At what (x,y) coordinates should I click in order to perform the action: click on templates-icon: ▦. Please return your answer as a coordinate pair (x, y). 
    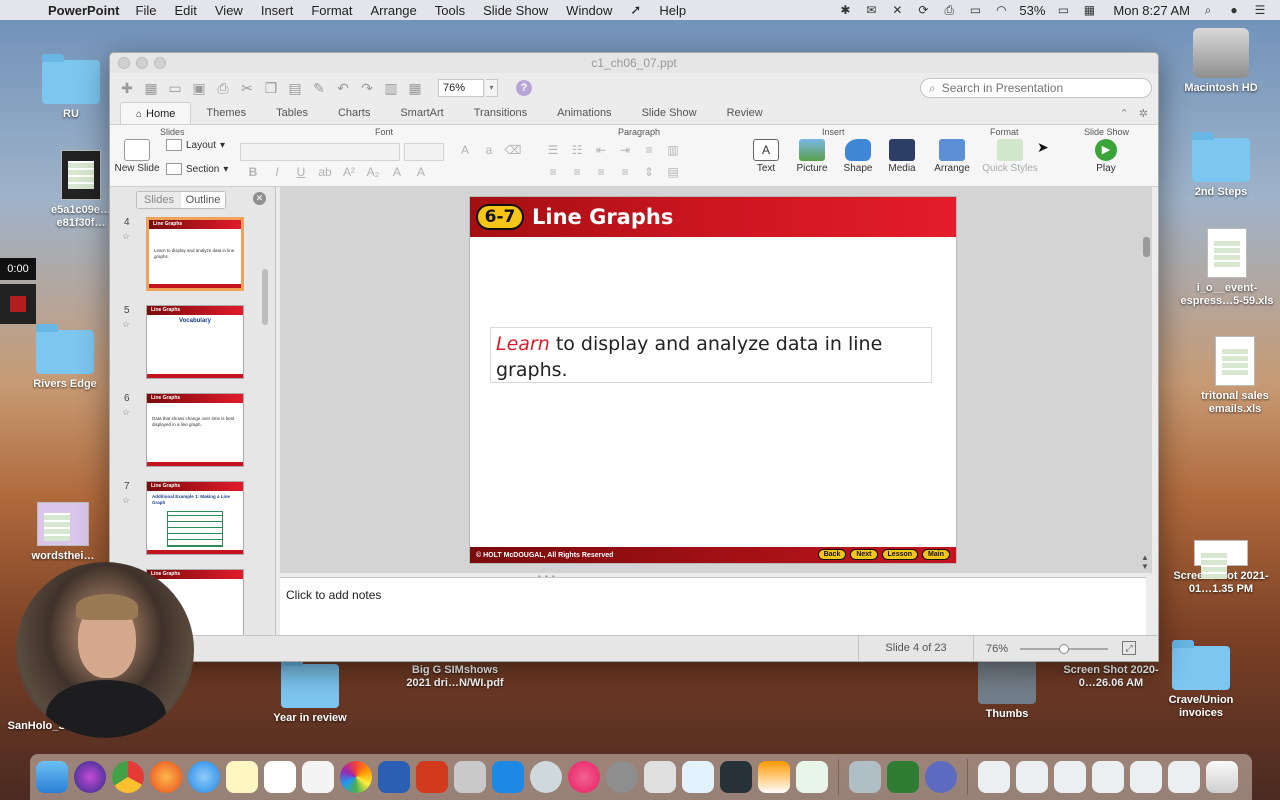
    Looking at the image, I should click on (151, 88).